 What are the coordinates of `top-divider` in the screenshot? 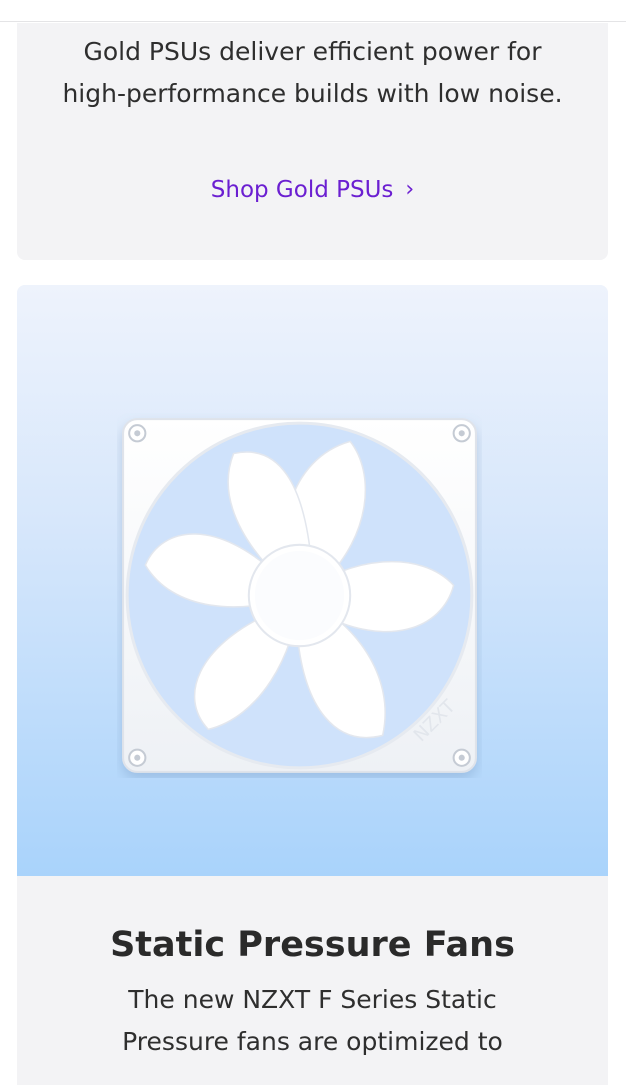 It's located at (313, 11).